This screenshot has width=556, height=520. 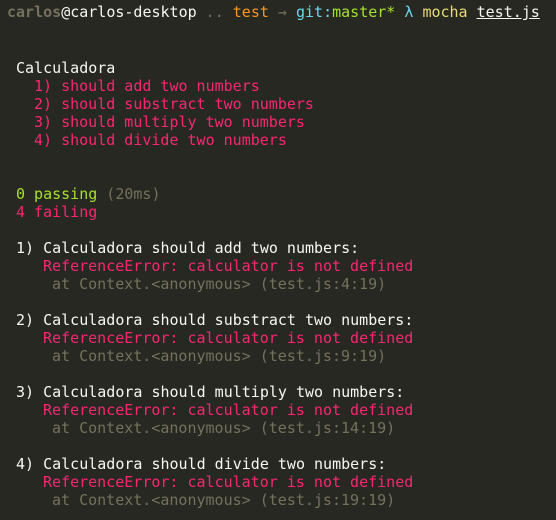 I want to click on summary-passing-line: 0 passing (20ms), so click(x=88, y=194).